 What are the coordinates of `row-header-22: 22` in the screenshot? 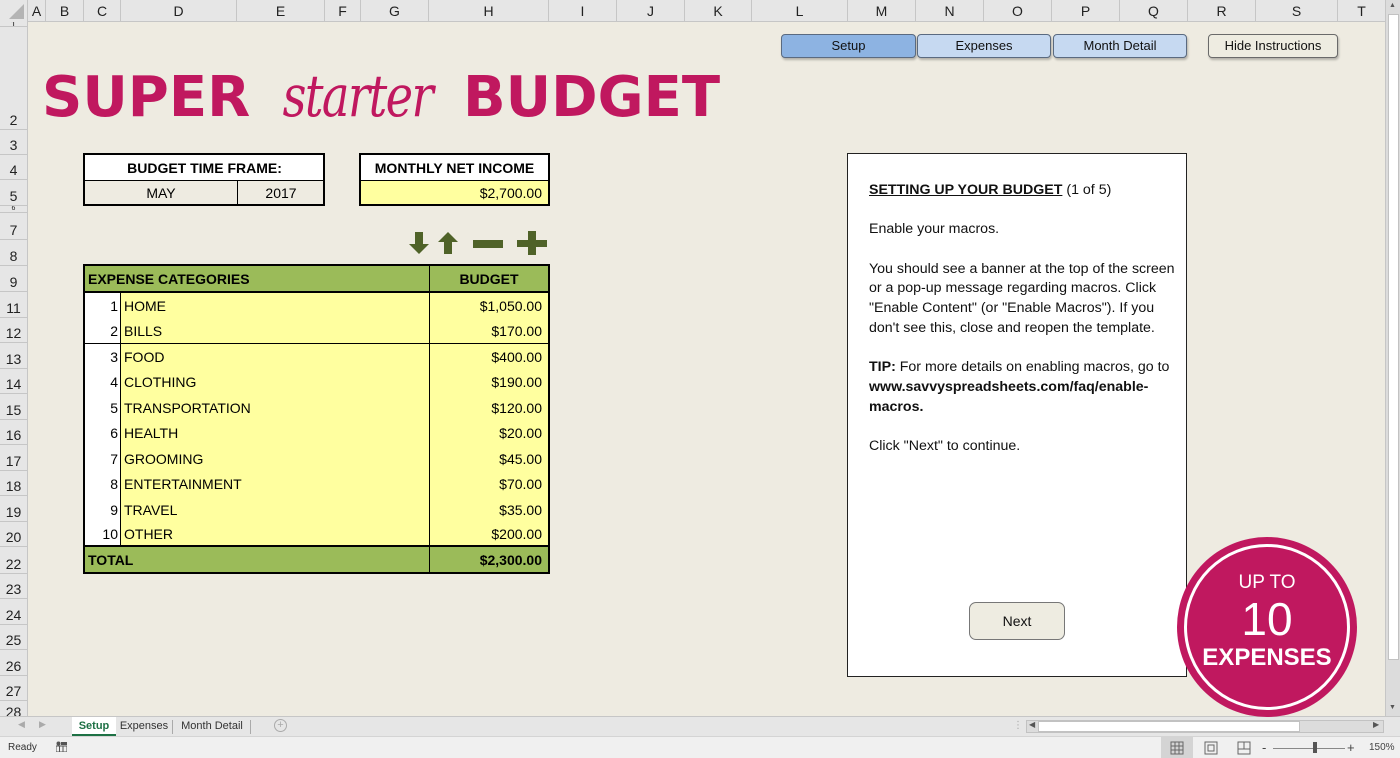 It's located at (13, 560).